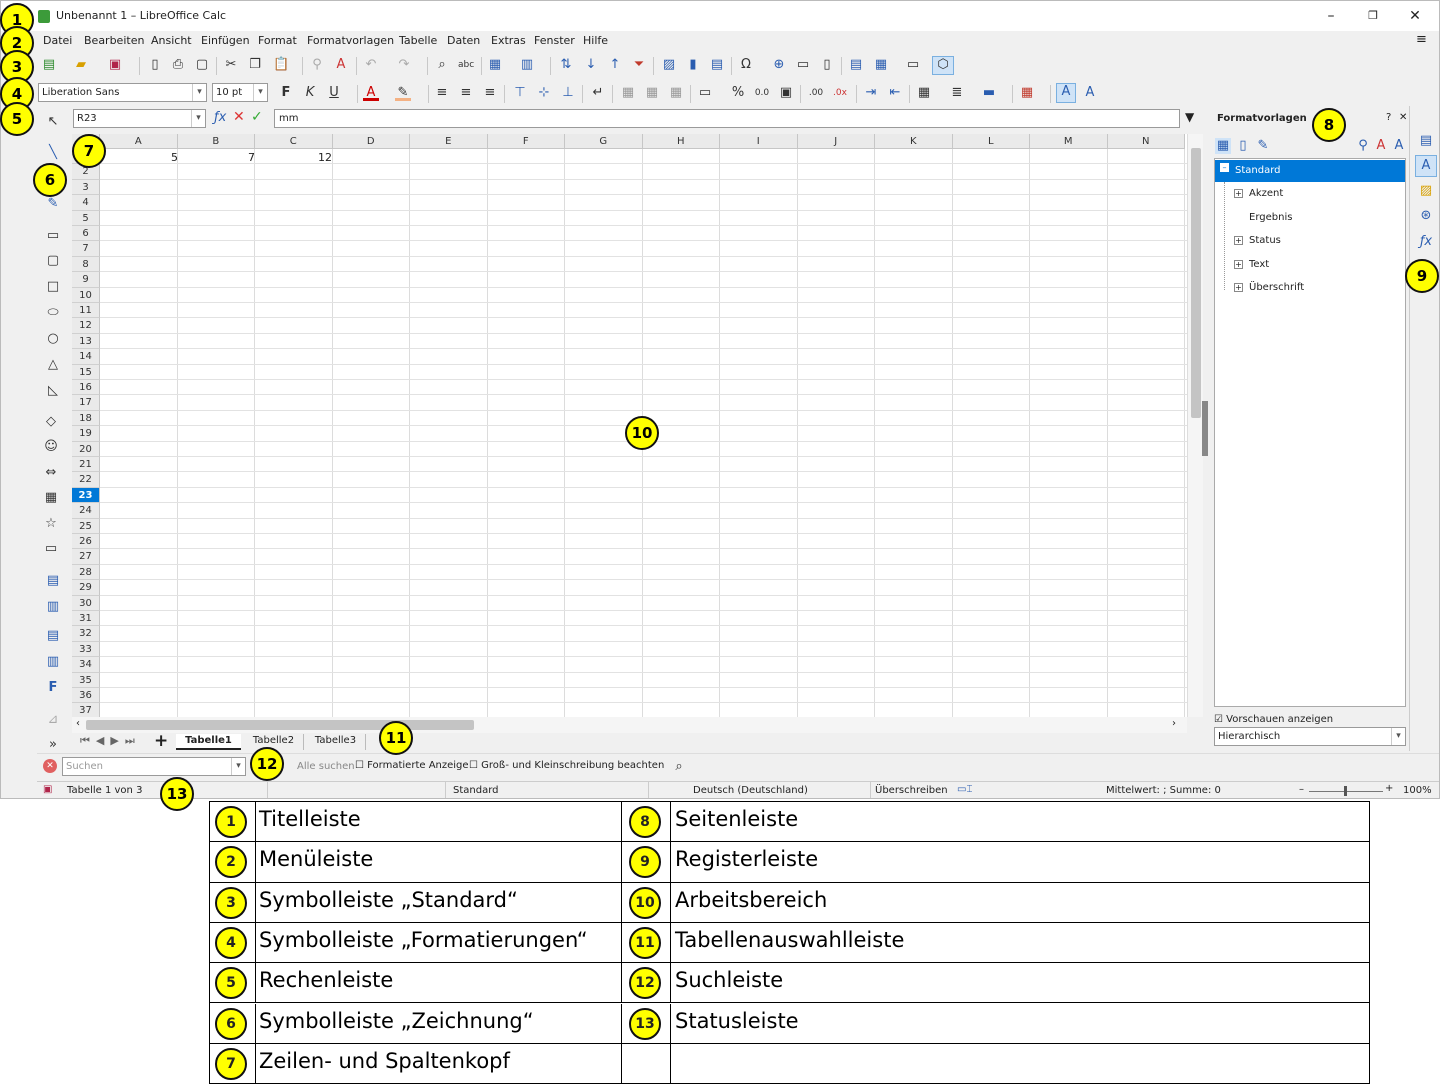  I want to click on cell-b1: 7, so click(220, 157).